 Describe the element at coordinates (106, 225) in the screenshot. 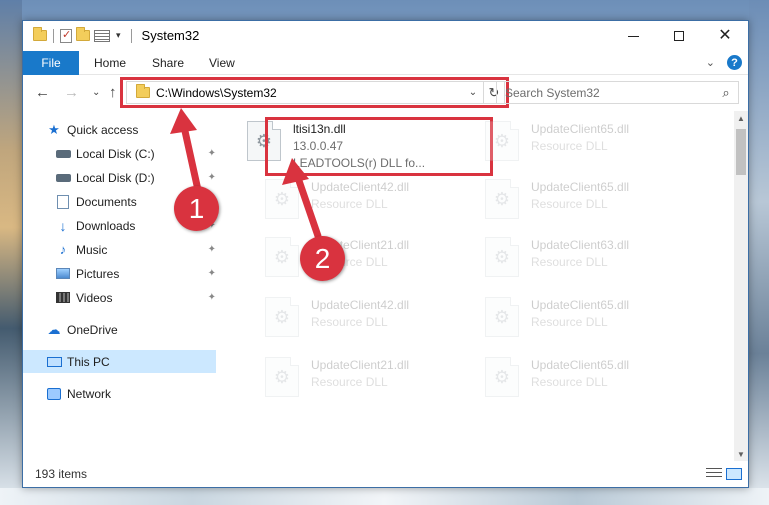

I see `sidebar-item-label: Downloads` at that location.